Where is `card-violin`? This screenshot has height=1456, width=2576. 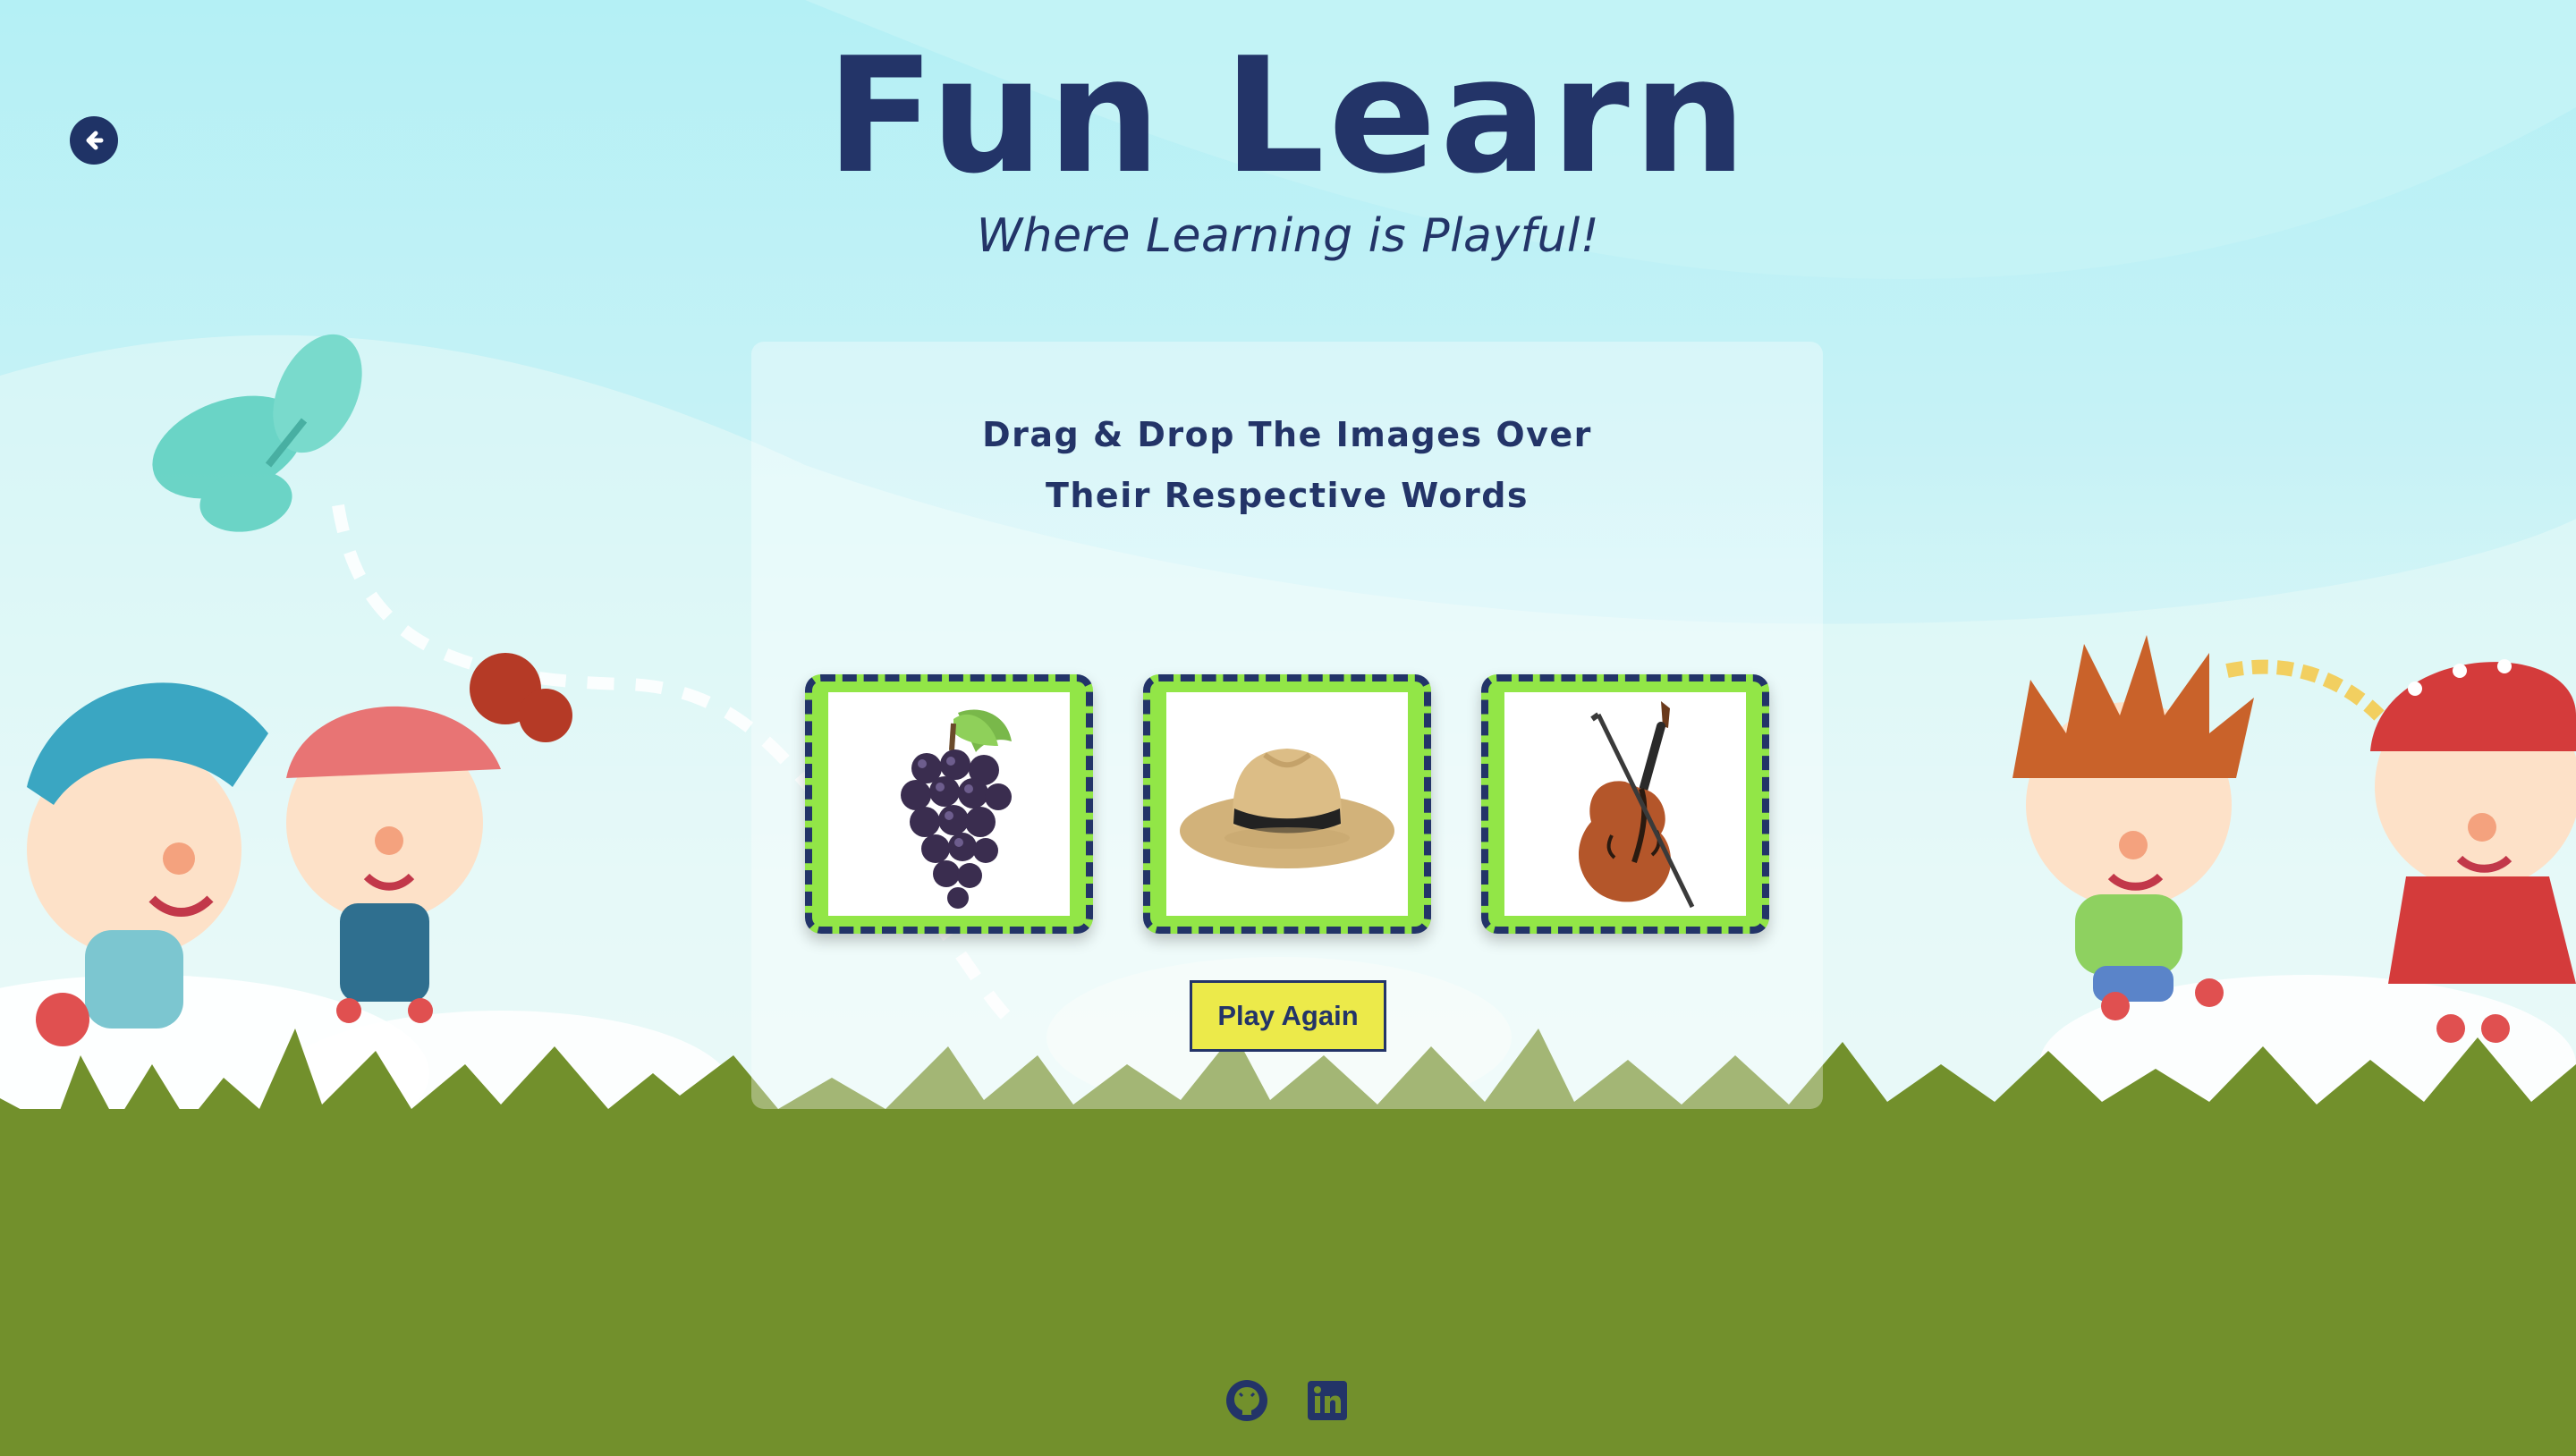 card-violin is located at coordinates (1625, 804).